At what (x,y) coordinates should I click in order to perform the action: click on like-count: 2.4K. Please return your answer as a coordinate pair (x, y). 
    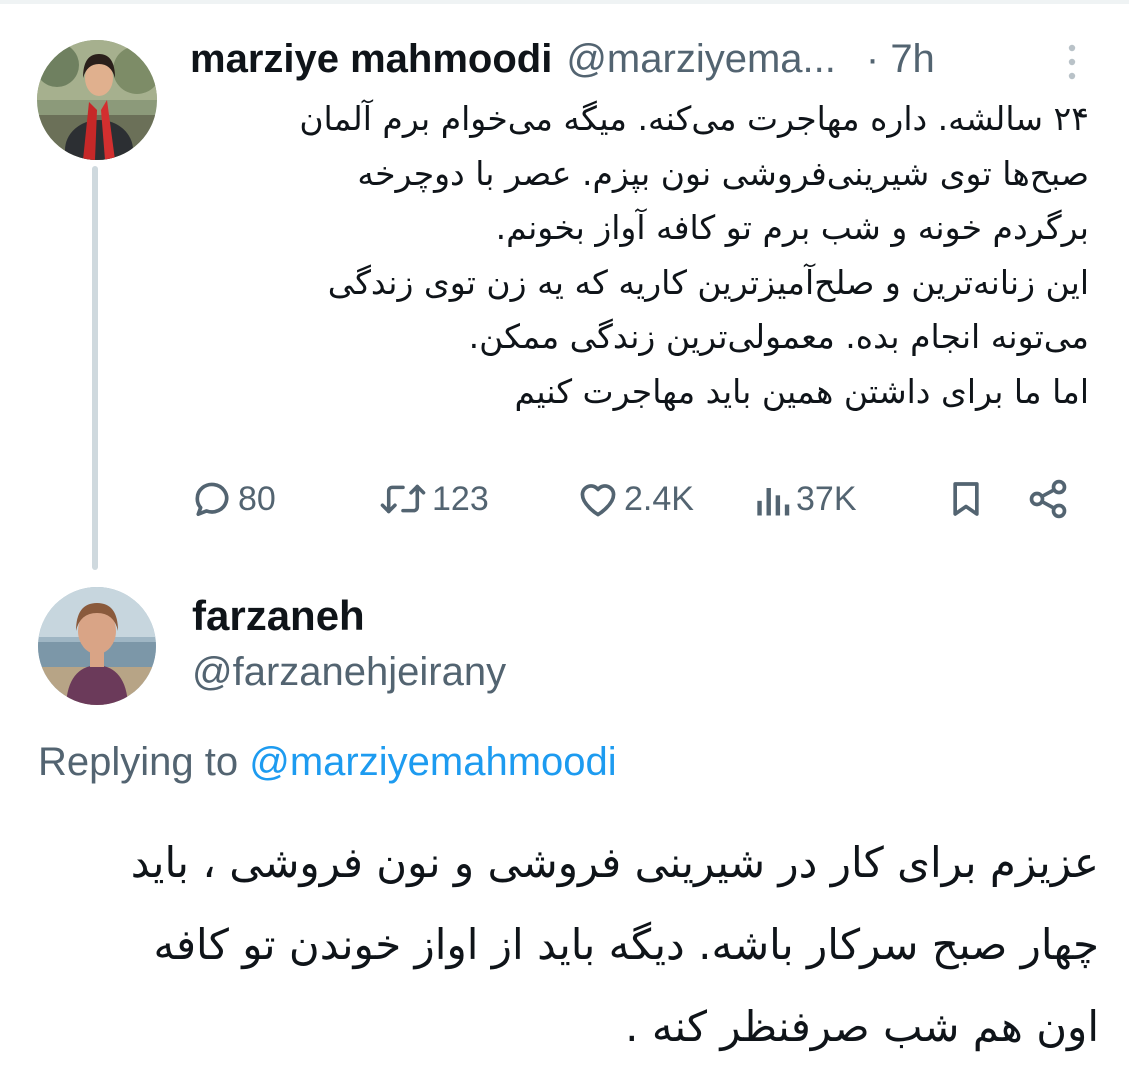
    Looking at the image, I should click on (659, 498).